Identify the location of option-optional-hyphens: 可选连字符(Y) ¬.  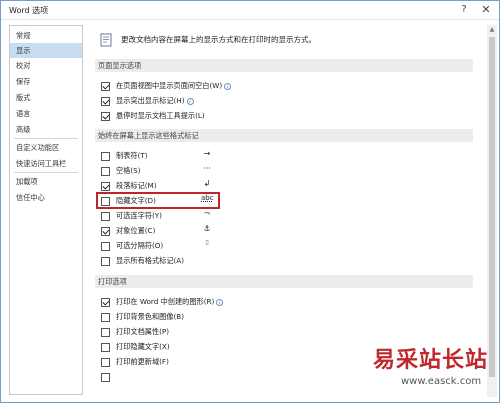
(186, 216).